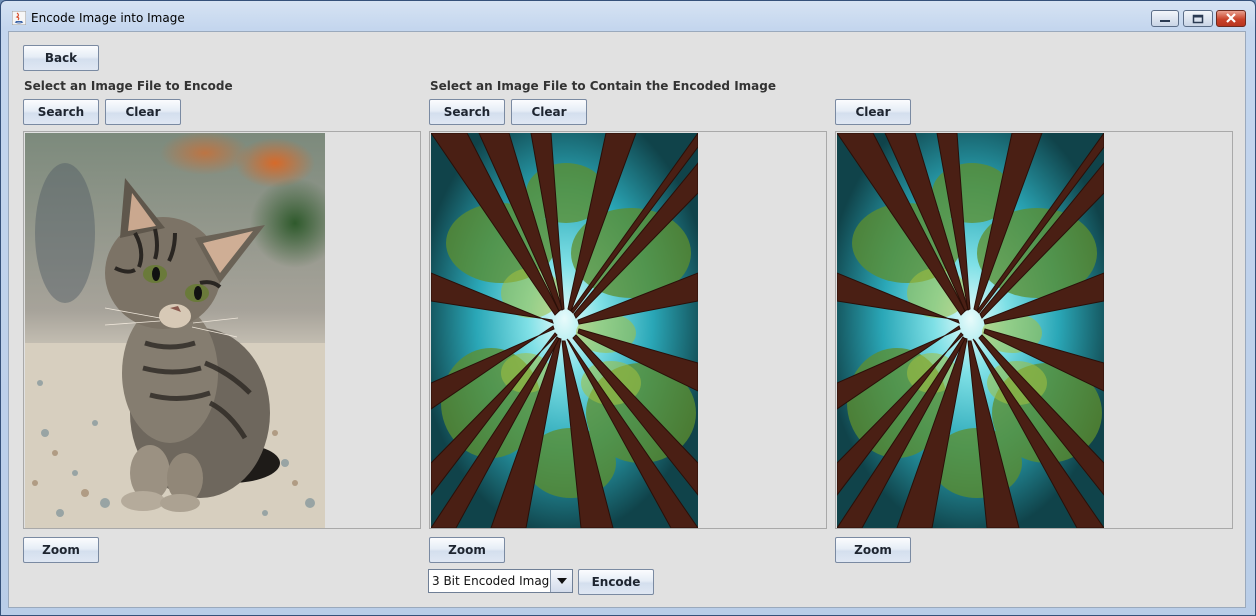 Image resolution: width=1256 pixels, height=616 pixels. What do you see at coordinates (61, 112) in the screenshot?
I see `left-search-button: Search` at bounding box center [61, 112].